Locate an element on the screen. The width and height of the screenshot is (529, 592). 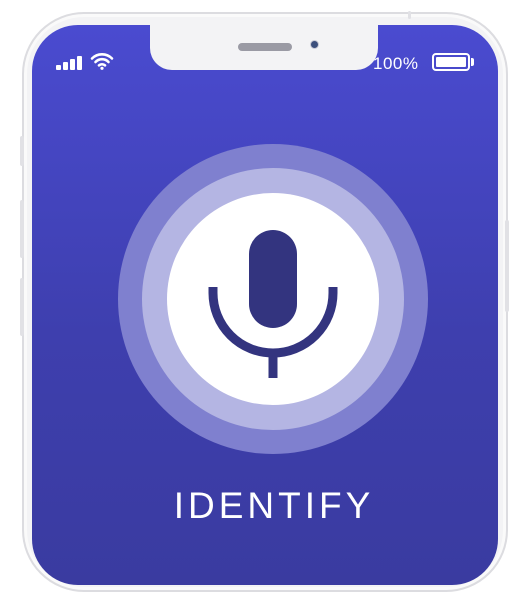
battery-tip is located at coordinates (472, 62).